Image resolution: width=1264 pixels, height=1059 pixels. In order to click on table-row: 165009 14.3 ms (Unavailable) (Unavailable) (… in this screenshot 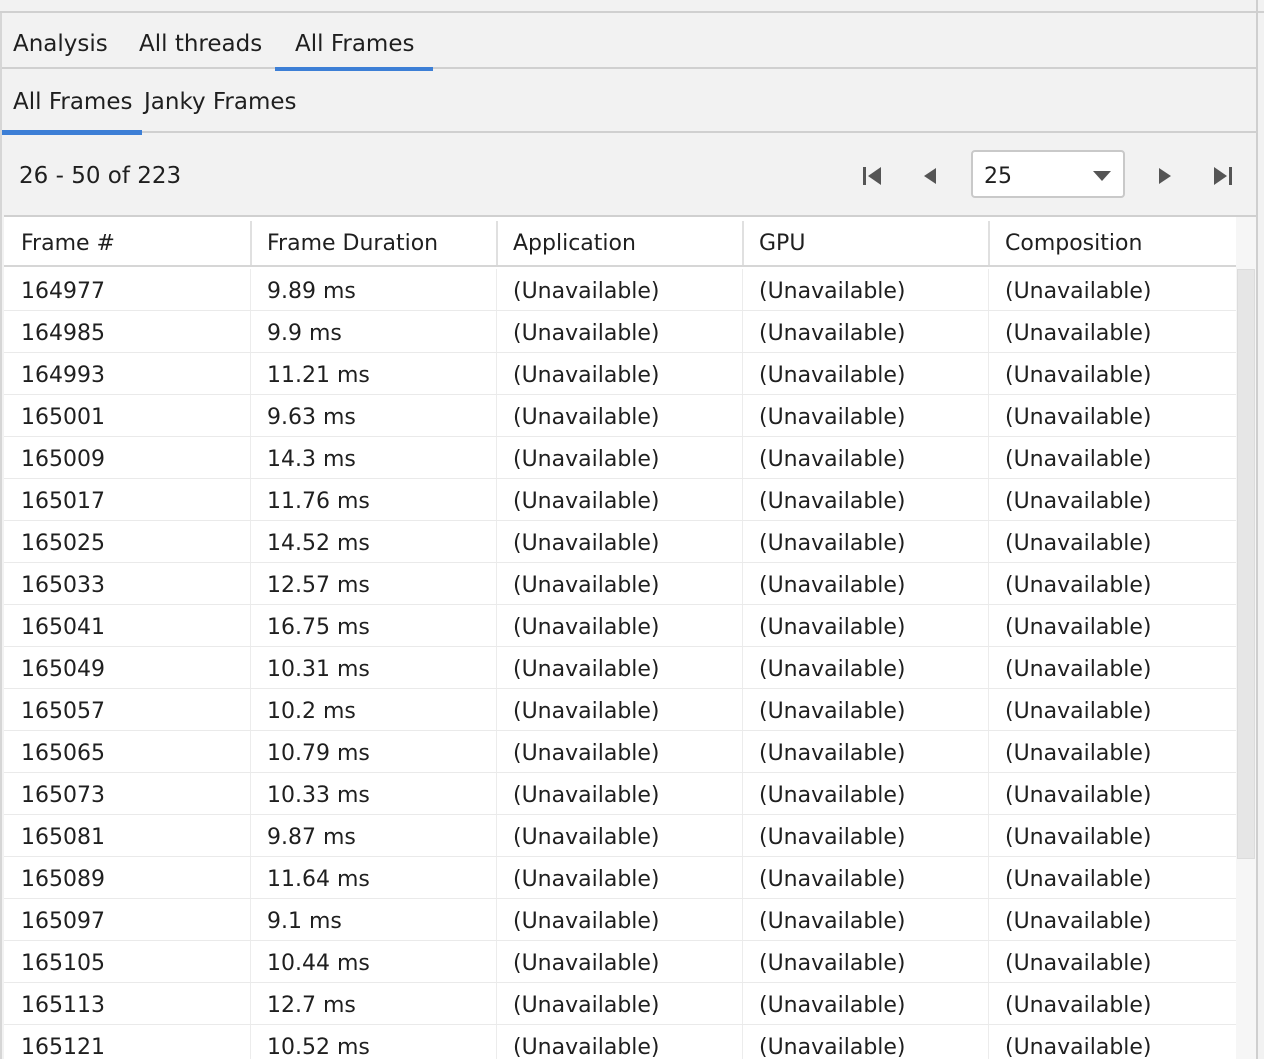, I will do `click(620, 458)`.